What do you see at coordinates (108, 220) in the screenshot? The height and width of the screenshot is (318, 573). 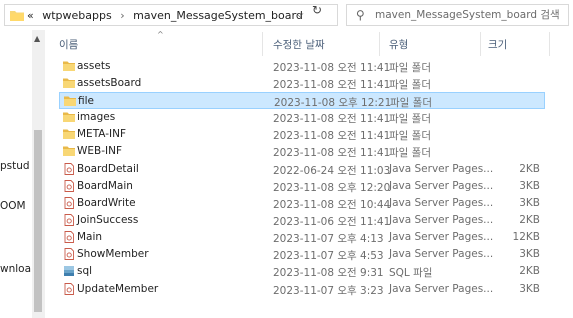 I see `file-name: JoinSuccess` at bounding box center [108, 220].